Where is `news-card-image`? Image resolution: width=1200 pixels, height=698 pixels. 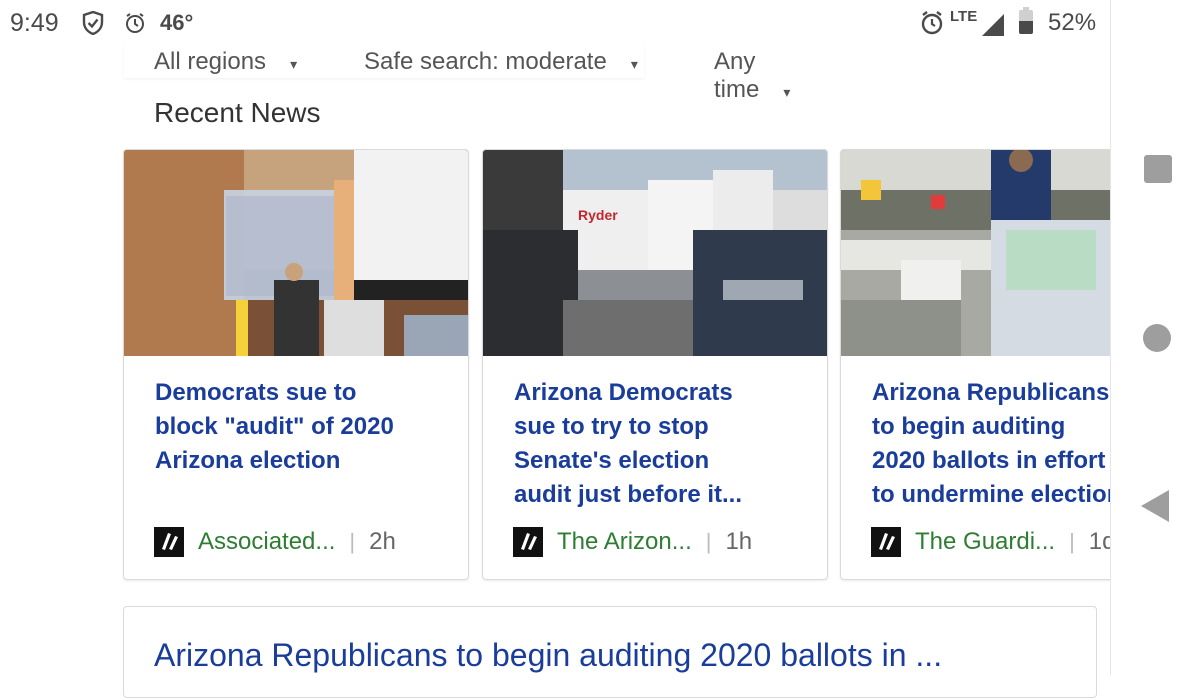 news-card-image is located at coordinates (296, 253).